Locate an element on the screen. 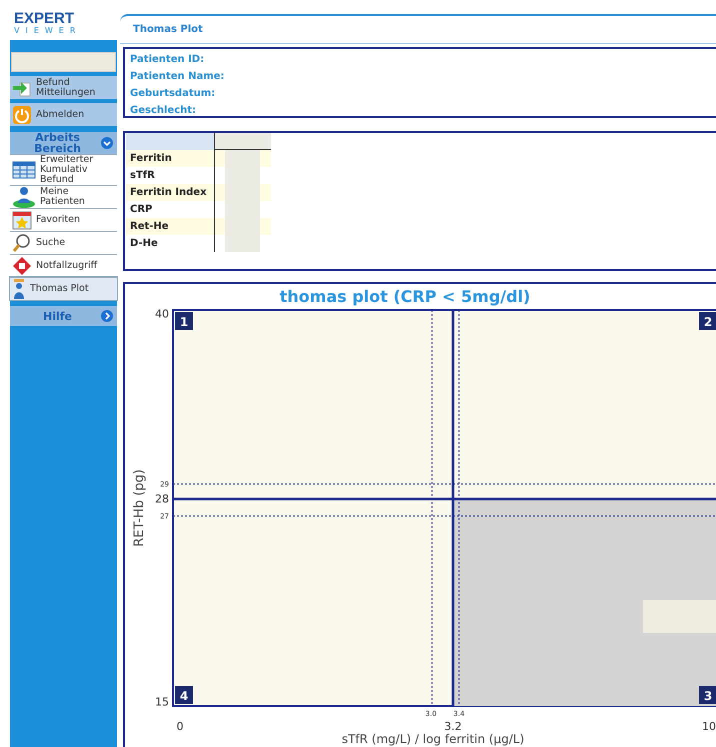  table-icon is located at coordinates (24, 170).